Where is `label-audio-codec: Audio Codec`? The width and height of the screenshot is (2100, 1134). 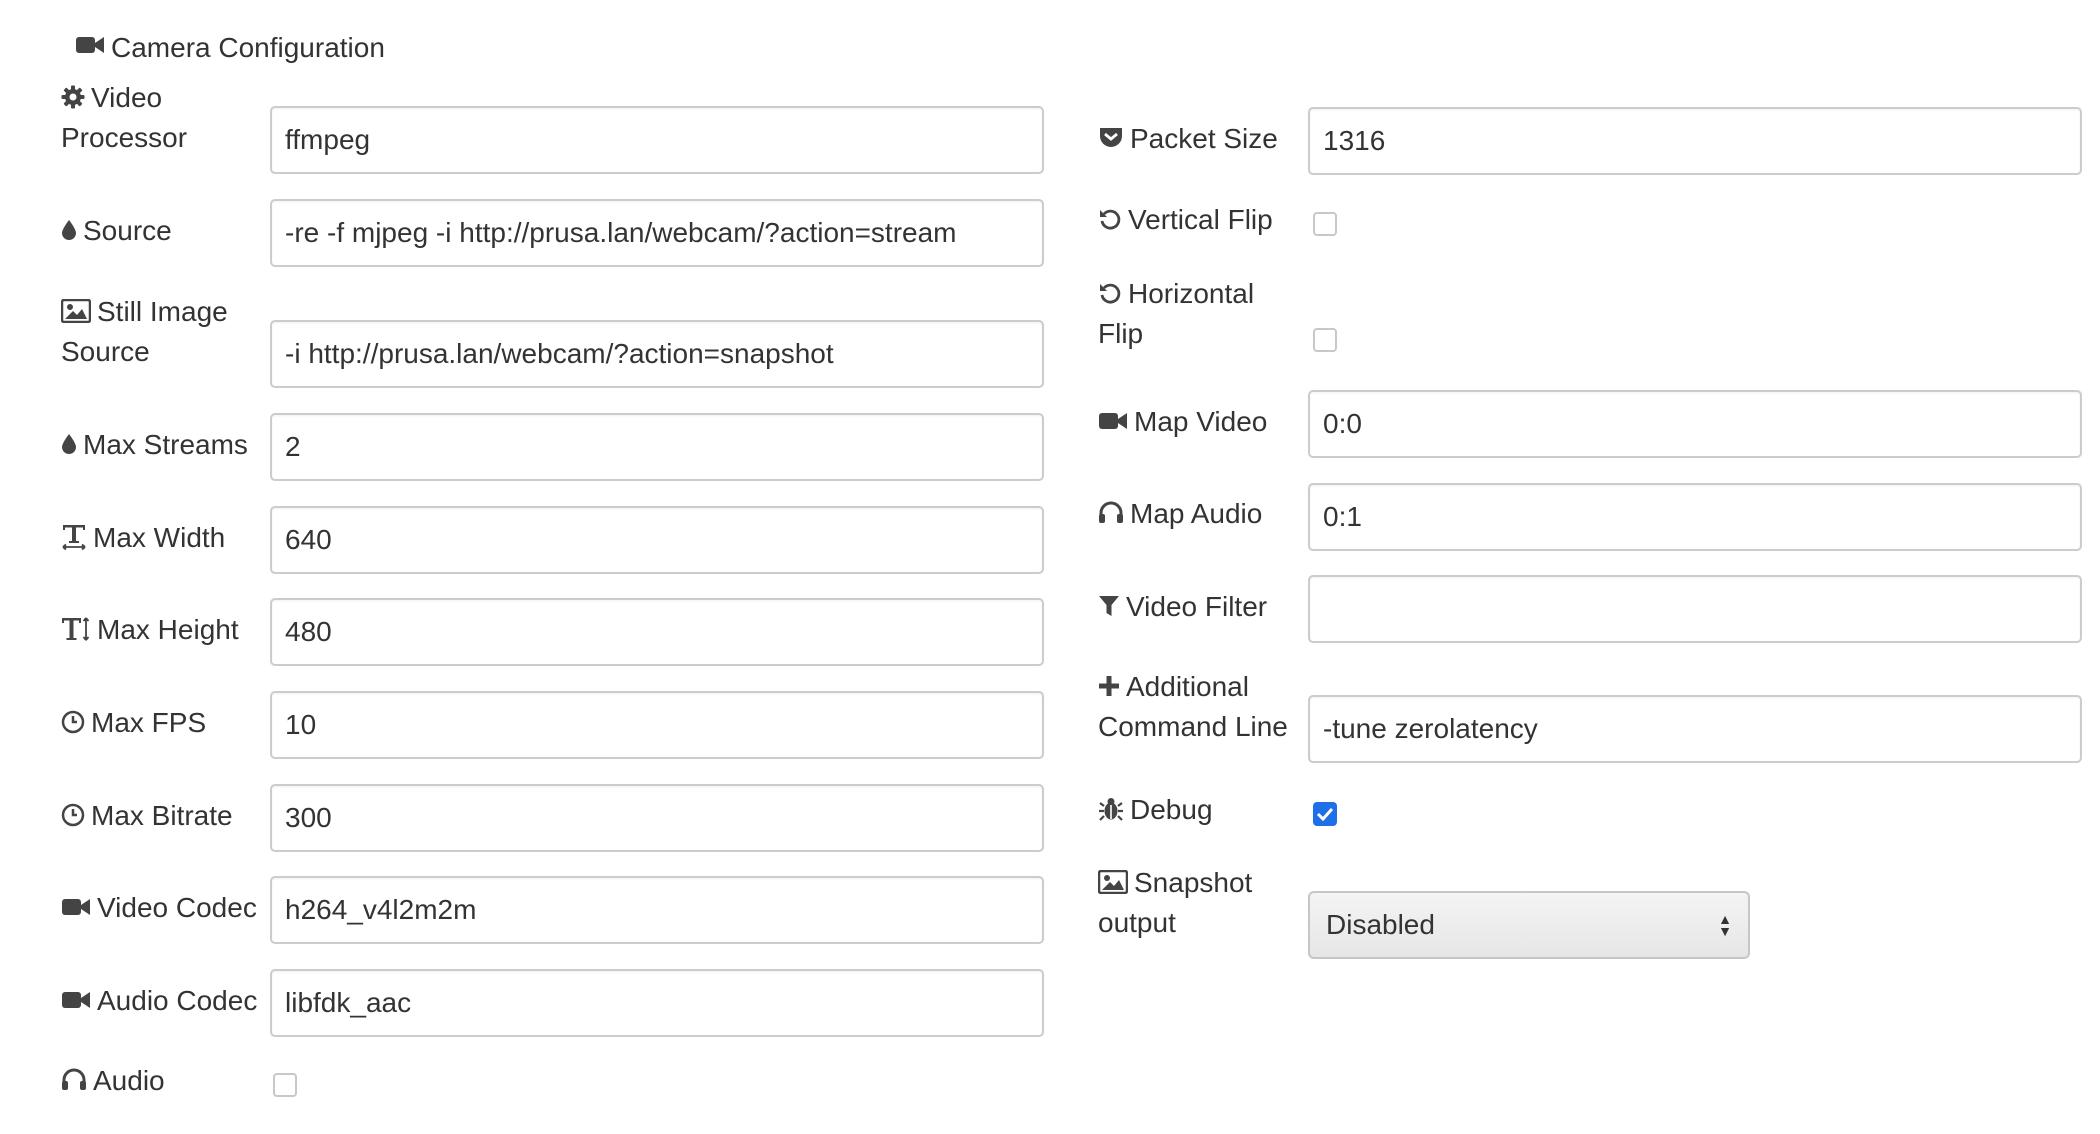 label-audio-codec: Audio Codec is located at coordinates (166, 1001).